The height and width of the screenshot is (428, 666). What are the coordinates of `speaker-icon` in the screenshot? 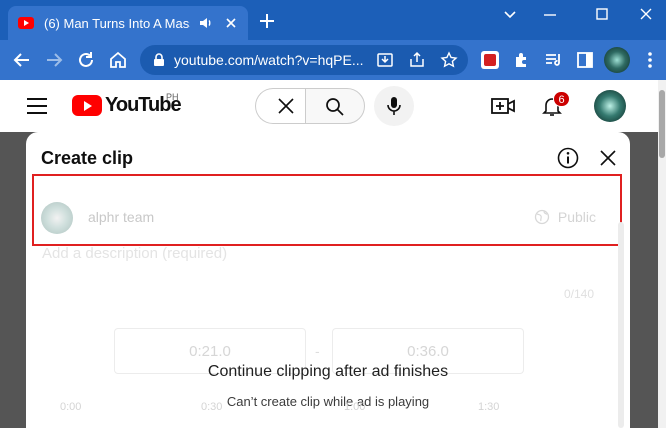 It's located at (206, 23).